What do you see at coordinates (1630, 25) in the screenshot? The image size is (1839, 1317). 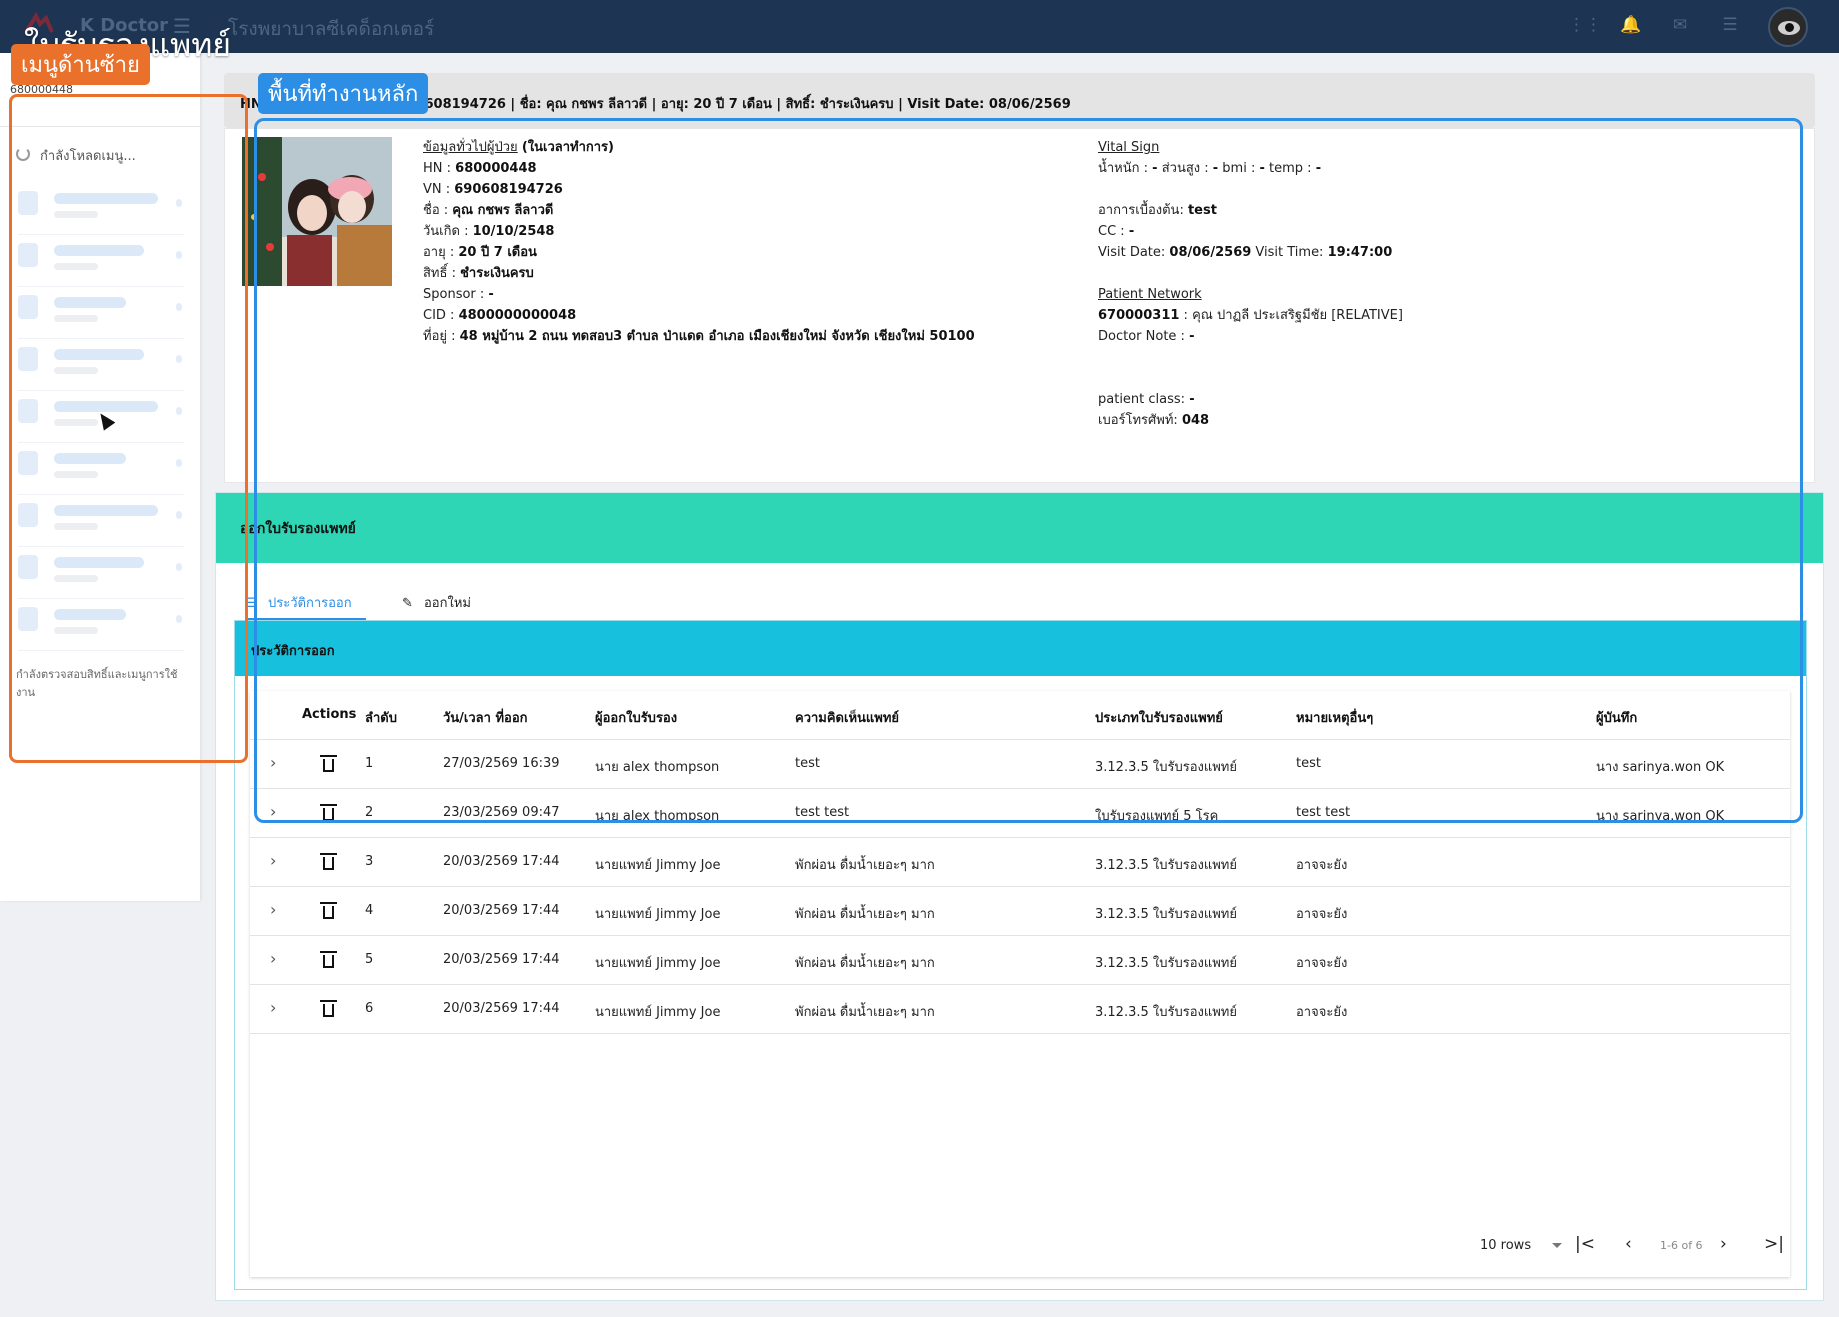 I see `bell-icon: 🔔` at bounding box center [1630, 25].